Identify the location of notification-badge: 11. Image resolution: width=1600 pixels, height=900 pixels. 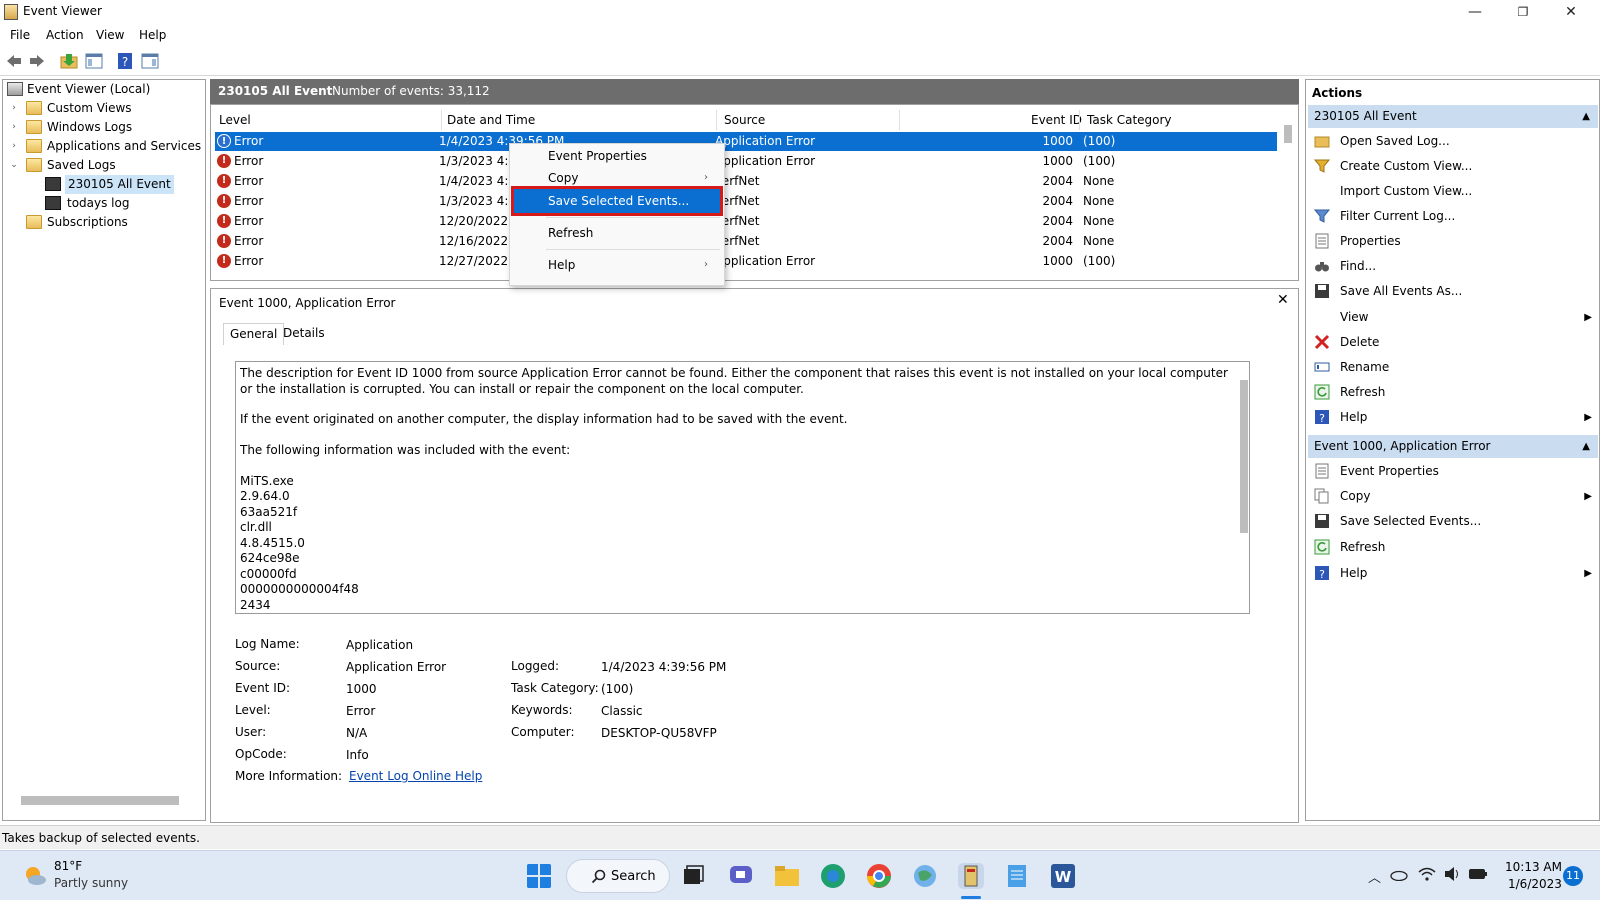
(1573, 876).